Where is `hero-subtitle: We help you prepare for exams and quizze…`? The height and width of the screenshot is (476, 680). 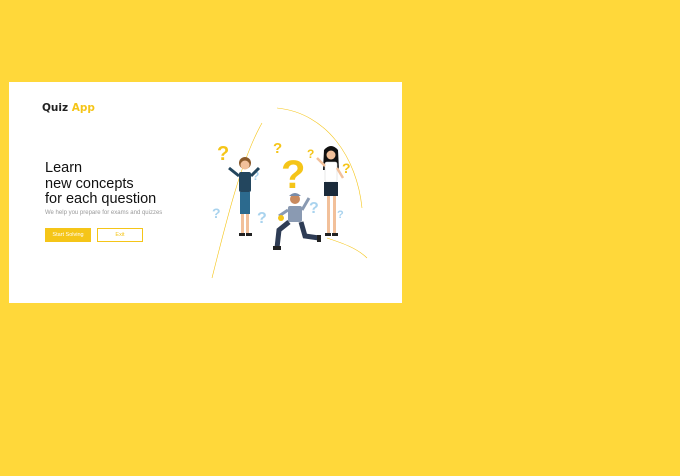
hero-subtitle: We help you prepare for exams and quizze… is located at coordinates (104, 213).